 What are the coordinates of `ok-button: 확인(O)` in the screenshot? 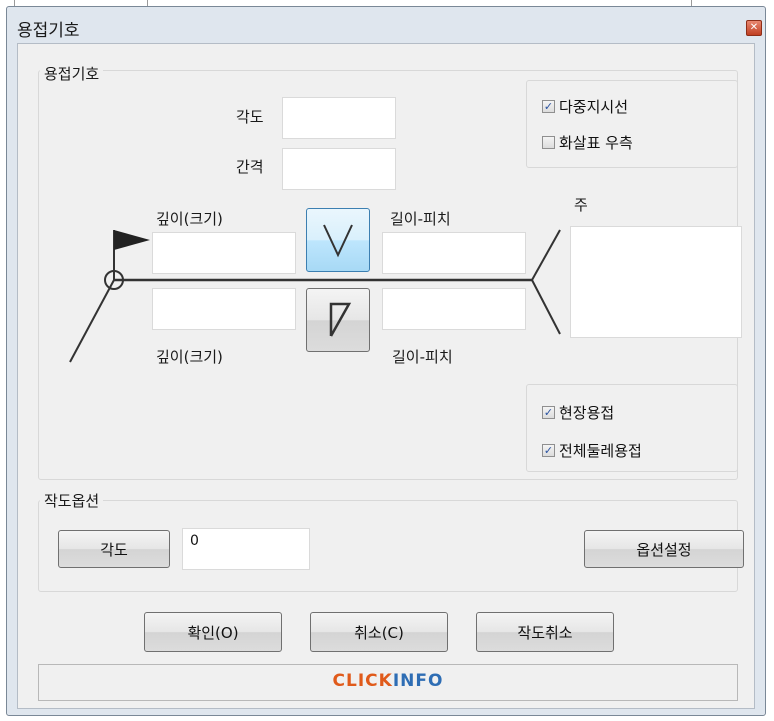 It's located at (213, 632).